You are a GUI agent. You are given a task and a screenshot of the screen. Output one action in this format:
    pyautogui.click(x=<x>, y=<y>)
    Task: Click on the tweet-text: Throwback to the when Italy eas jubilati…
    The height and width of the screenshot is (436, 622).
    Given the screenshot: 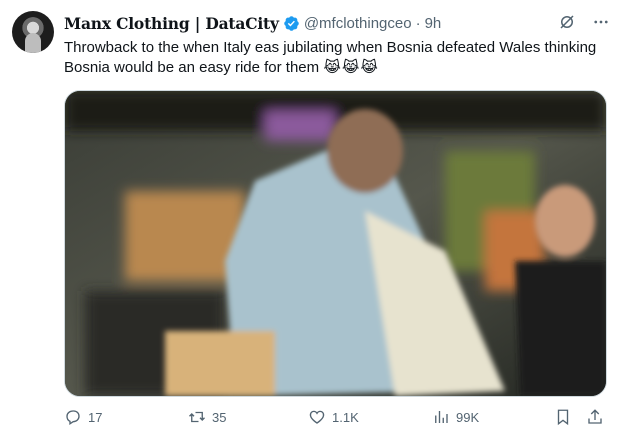 What is the action you would take?
    pyautogui.click(x=338, y=58)
    